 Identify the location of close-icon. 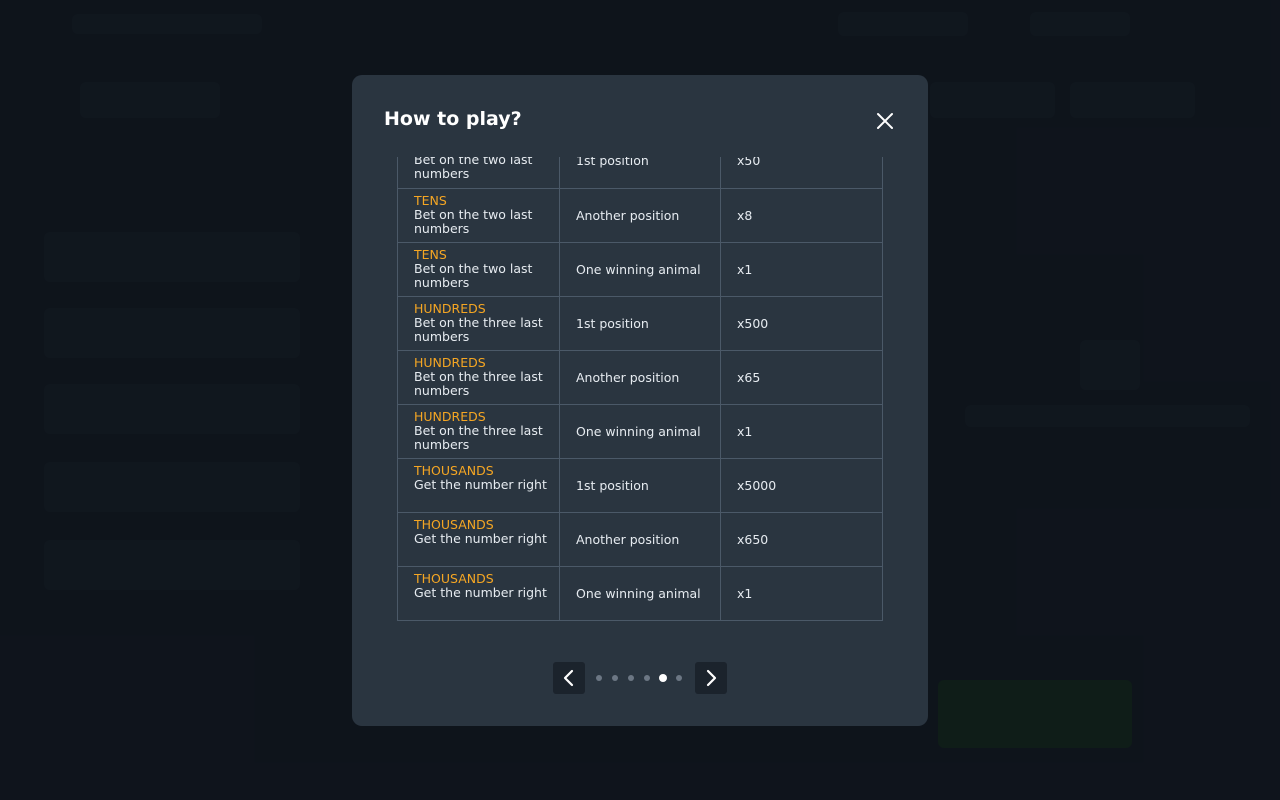
(885, 121).